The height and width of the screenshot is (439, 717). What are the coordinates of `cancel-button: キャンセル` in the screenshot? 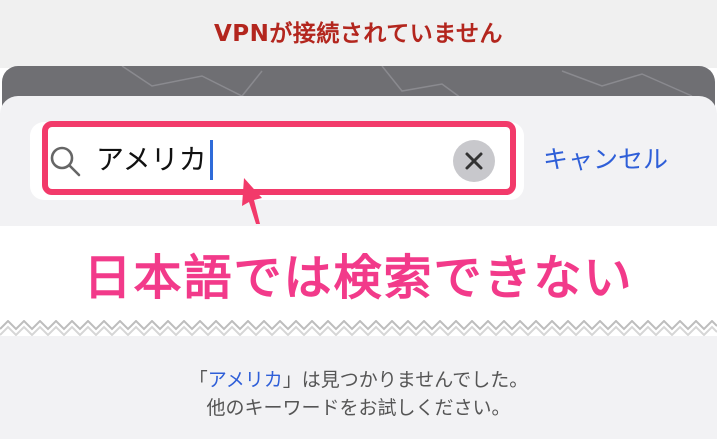 It's located at (605, 160).